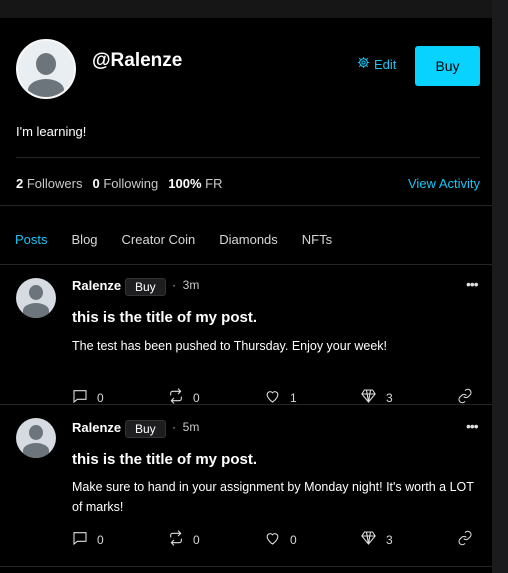 This screenshot has width=508, height=573. What do you see at coordinates (159, 239) in the screenshot?
I see `tab-creator-coin: Creator Coin` at bounding box center [159, 239].